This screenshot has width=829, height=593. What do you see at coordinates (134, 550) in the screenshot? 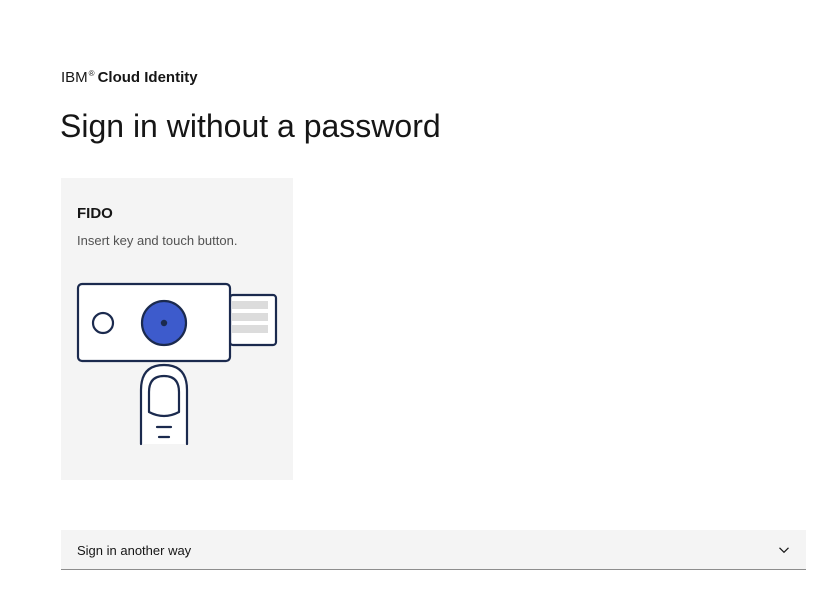
I see `sign-in-another-way-label: Sign in another way` at bounding box center [134, 550].